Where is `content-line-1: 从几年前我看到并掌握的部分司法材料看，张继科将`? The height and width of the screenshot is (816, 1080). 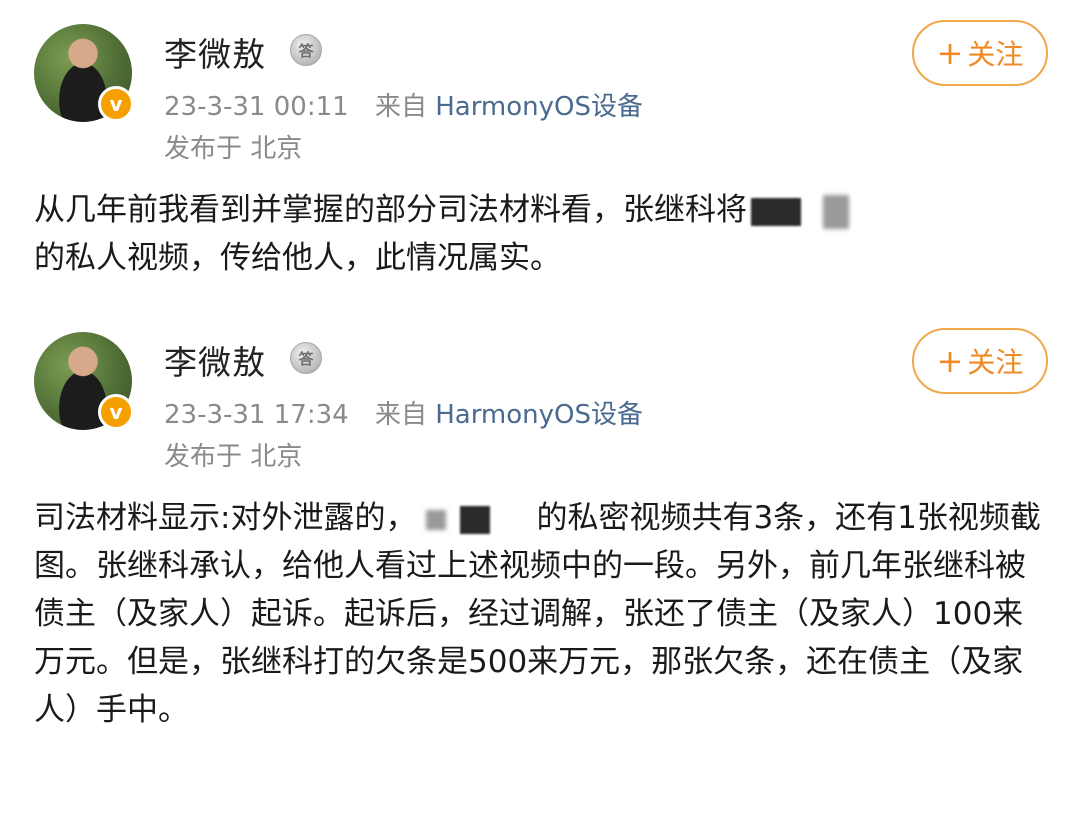 content-line-1: 从几年前我看到并掌握的部分司法材料看，张继科将 is located at coordinates (390, 210).